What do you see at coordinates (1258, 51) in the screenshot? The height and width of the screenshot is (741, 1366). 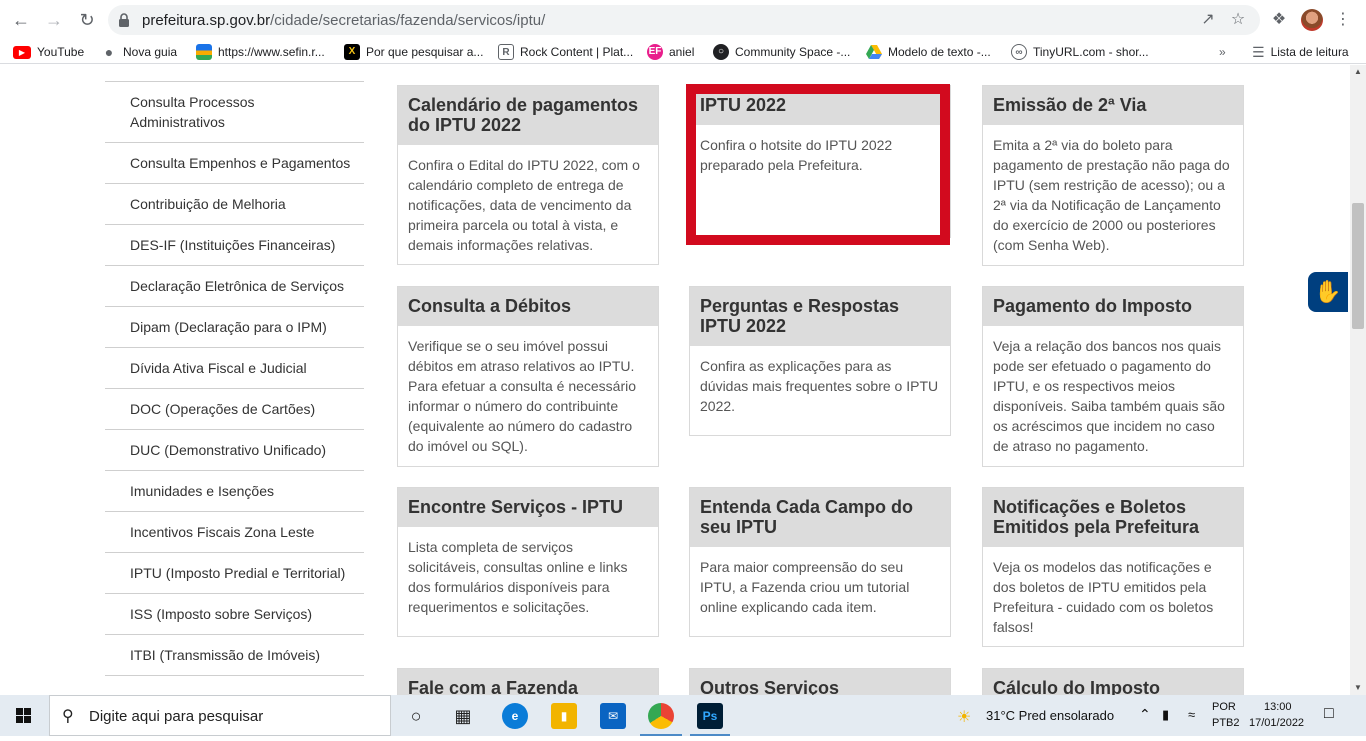 I see `reading-list-icon: ☰` at bounding box center [1258, 51].